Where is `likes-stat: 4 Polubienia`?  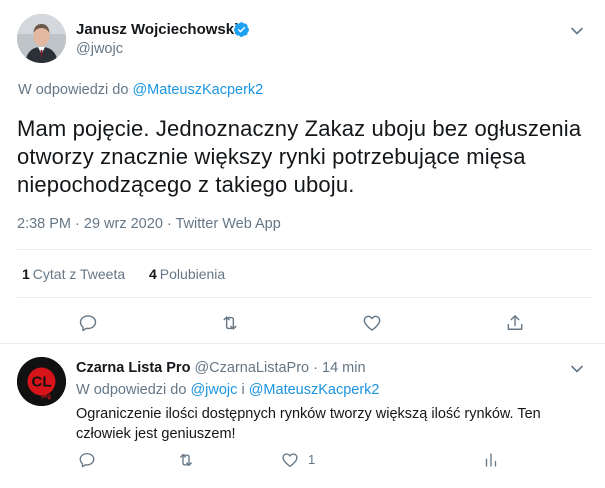 likes-stat: 4 Polubienia is located at coordinates (187, 274).